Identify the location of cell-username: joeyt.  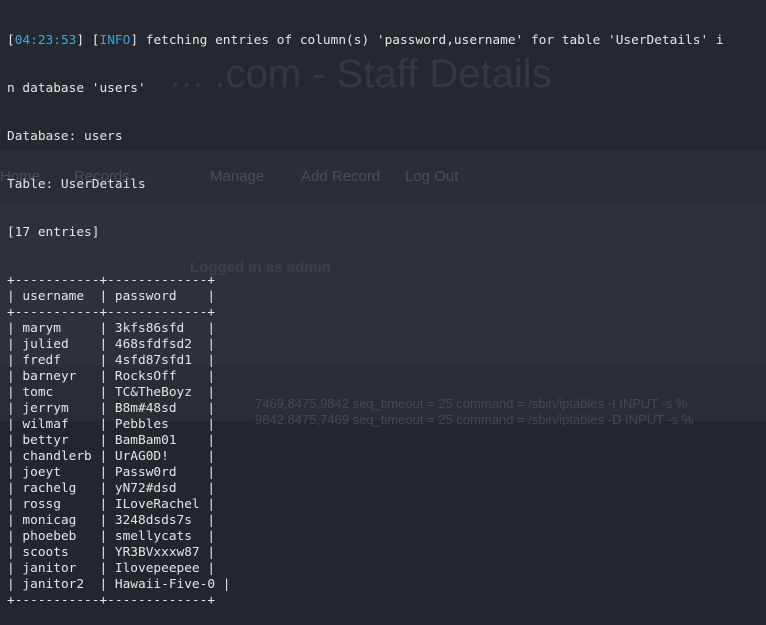
(41, 472).